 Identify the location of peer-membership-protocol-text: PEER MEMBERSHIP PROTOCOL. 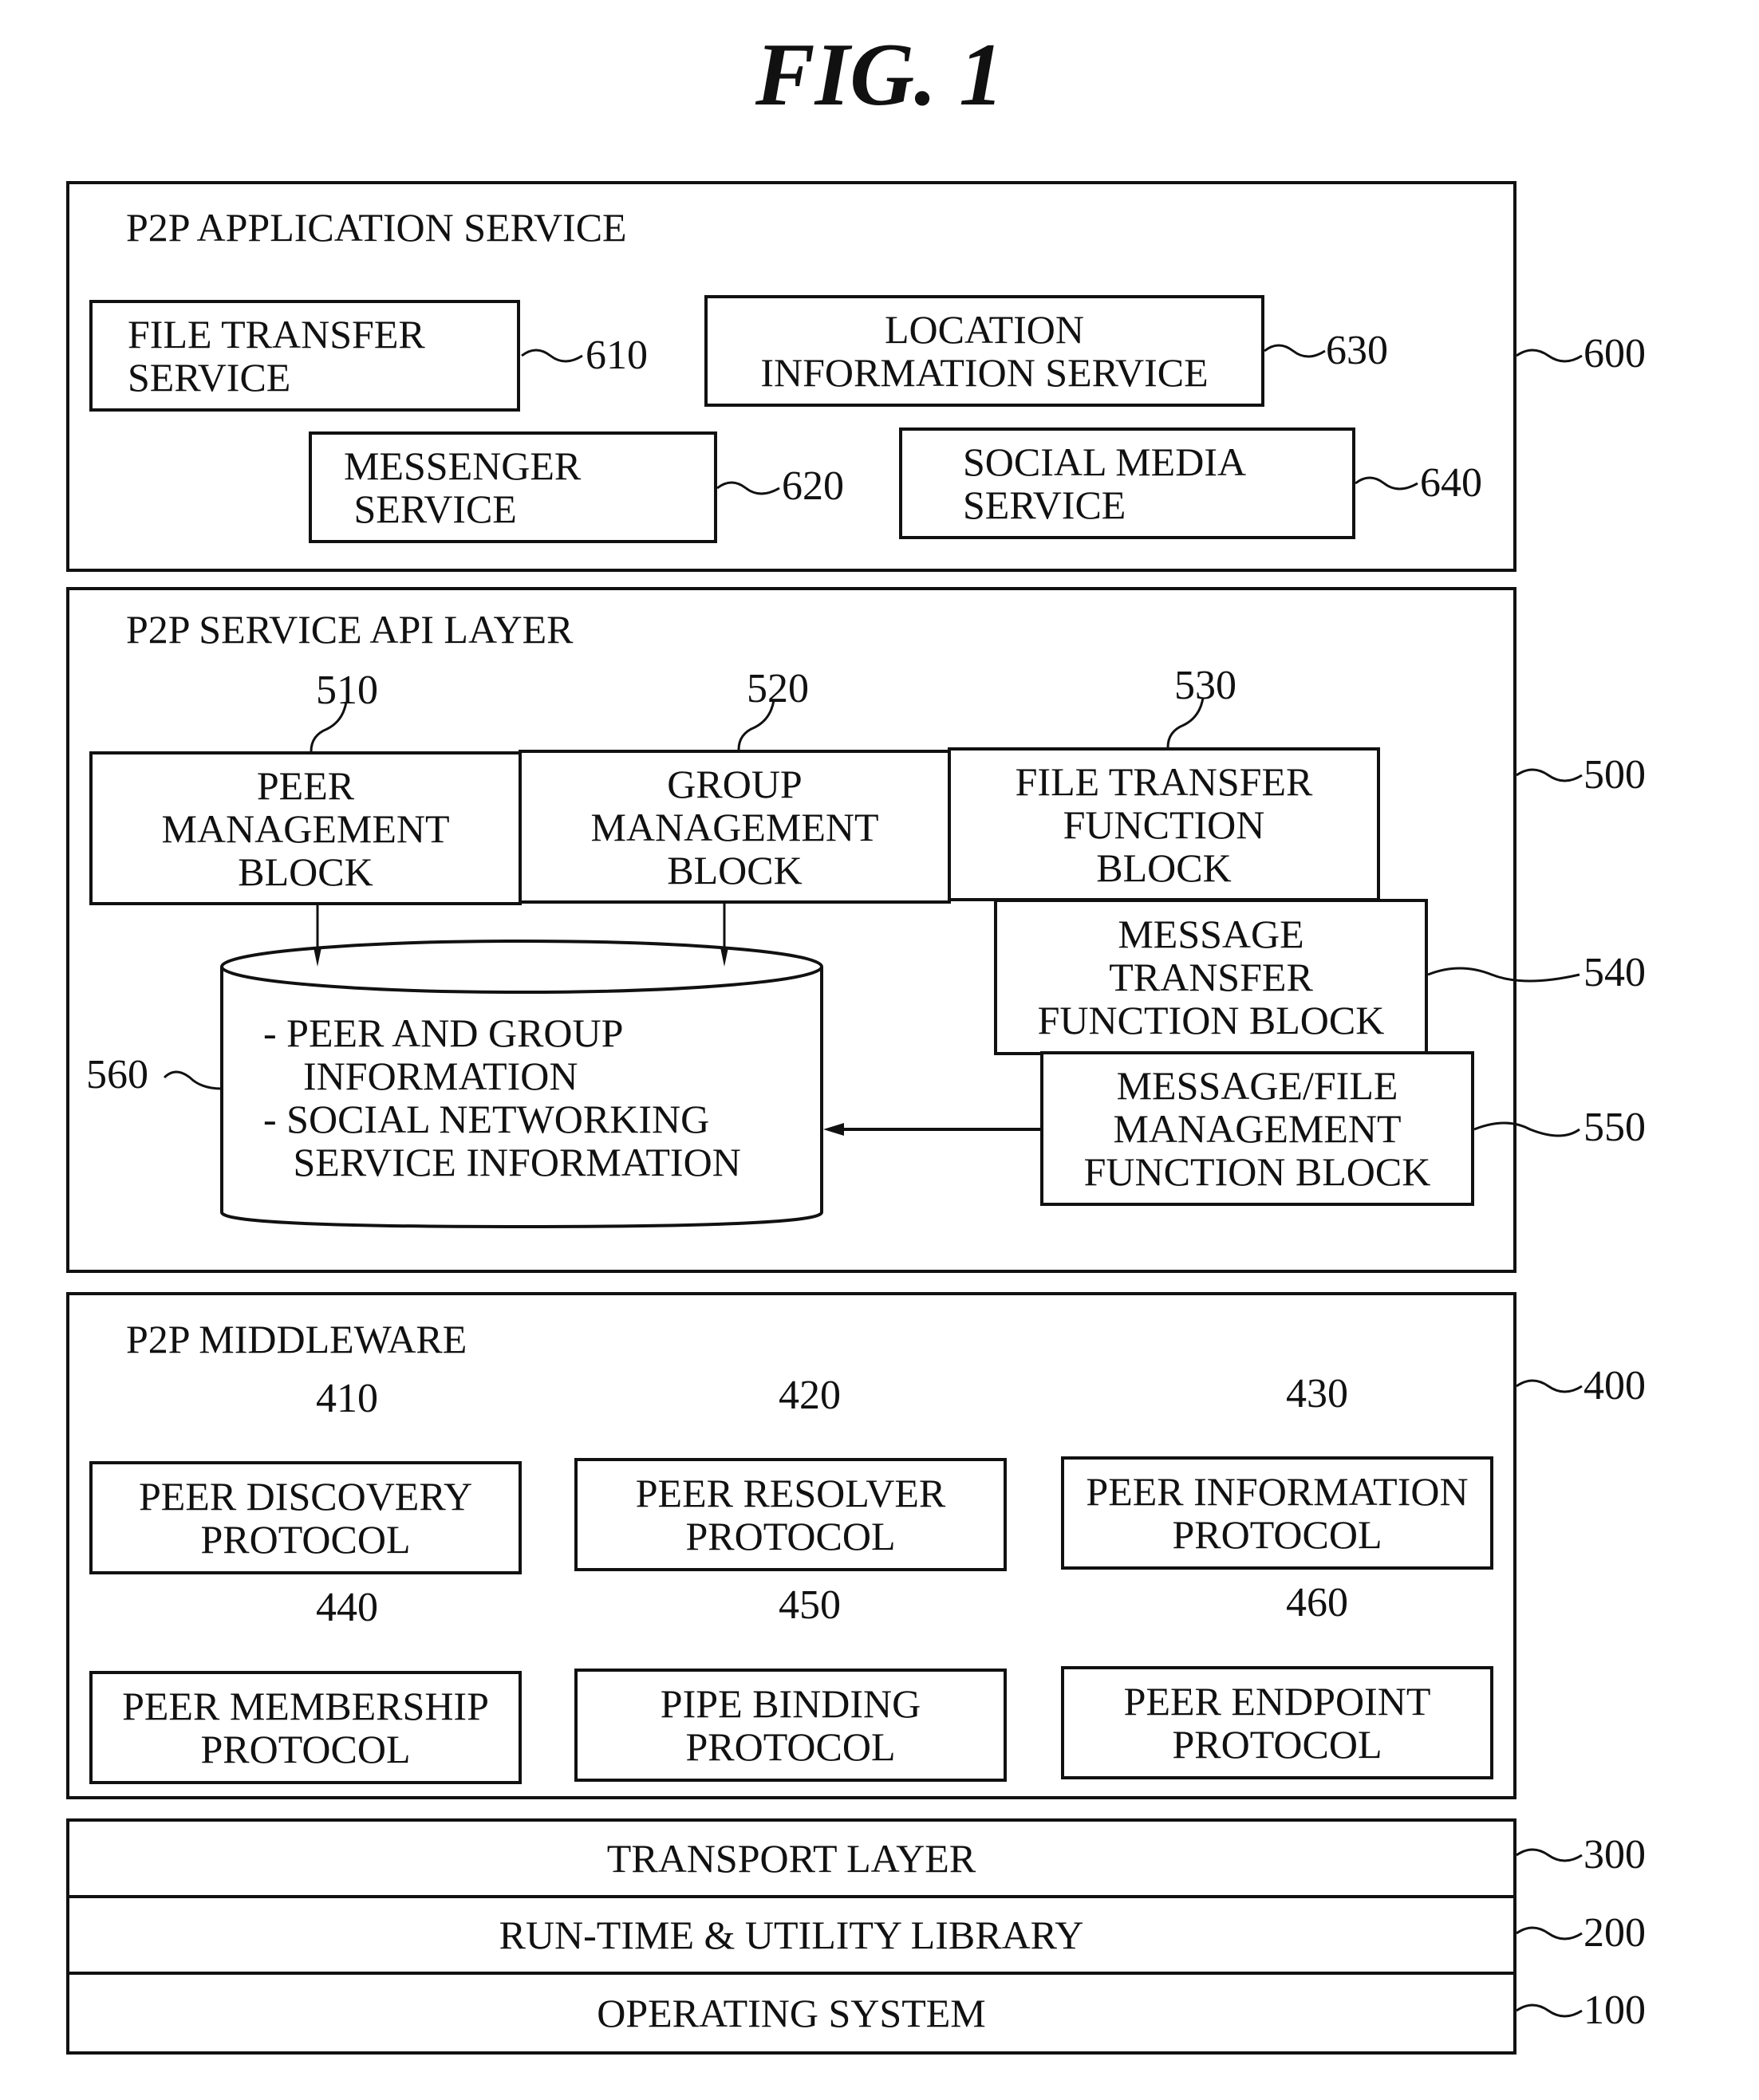
(305, 1727).